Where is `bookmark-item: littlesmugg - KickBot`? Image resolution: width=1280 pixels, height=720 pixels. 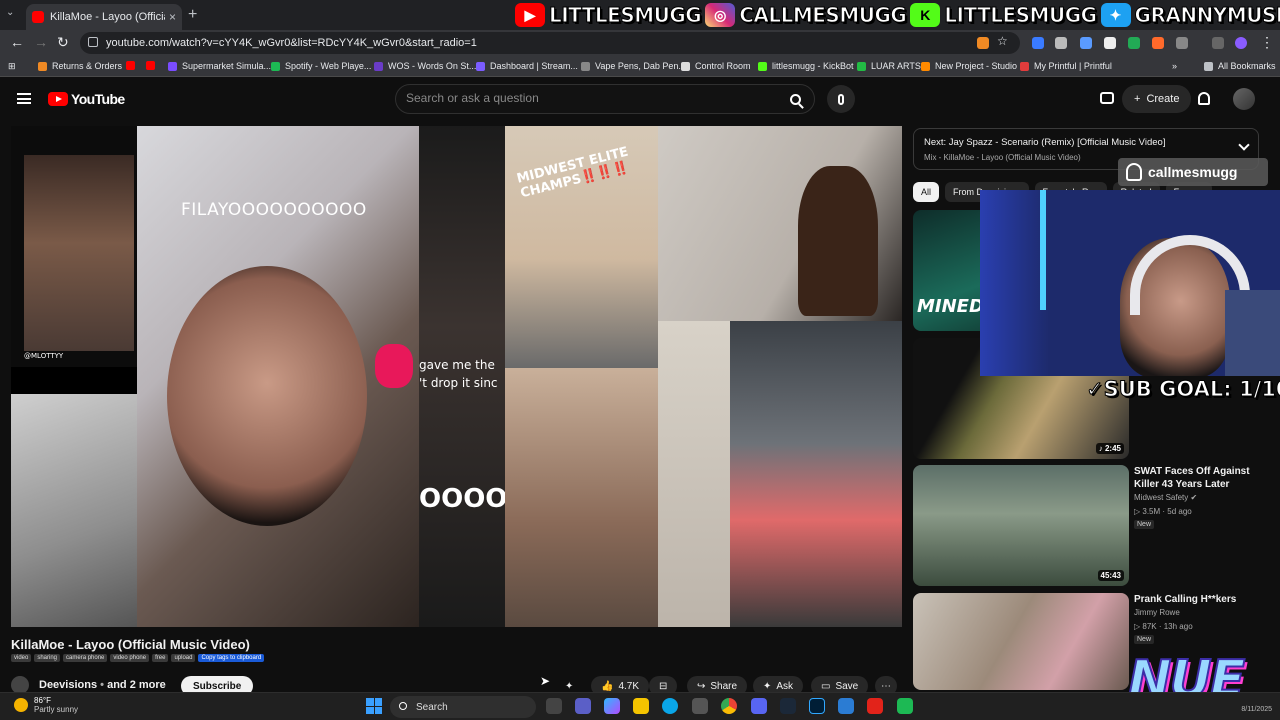 bookmark-item: littlesmugg - KickBot is located at coordinates (806, 66).